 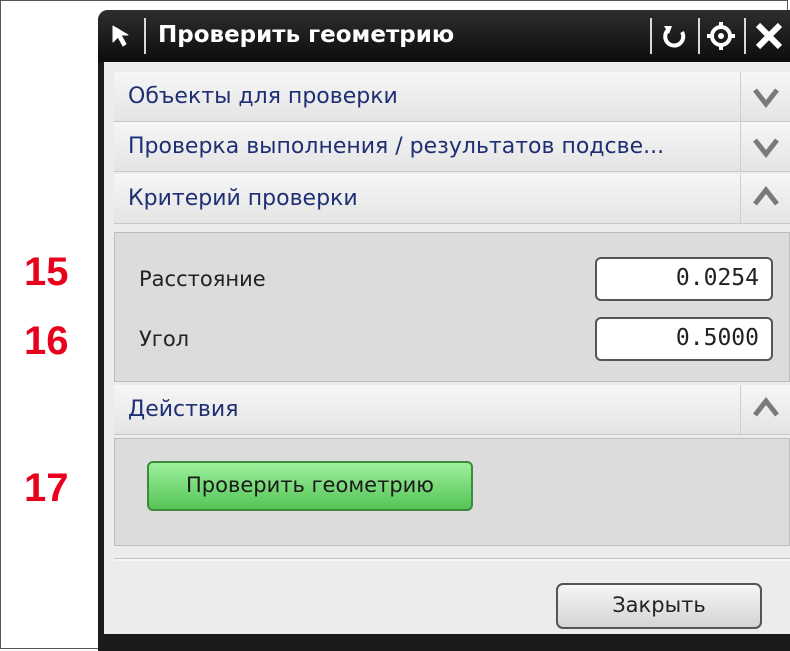 What do you see at coordinates (46, 341) in the screenshot?
I see `callout-16: 16` at bounding box center [46, 341].